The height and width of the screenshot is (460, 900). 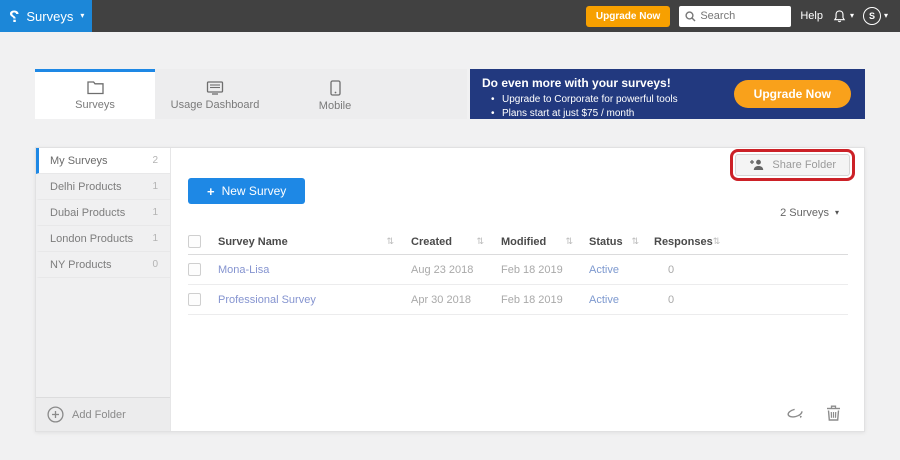 What do you see at coordinates (253, 241) in the screenshot?
I see `header-survey-name: Survey Name` at bounding box center [253, 241].